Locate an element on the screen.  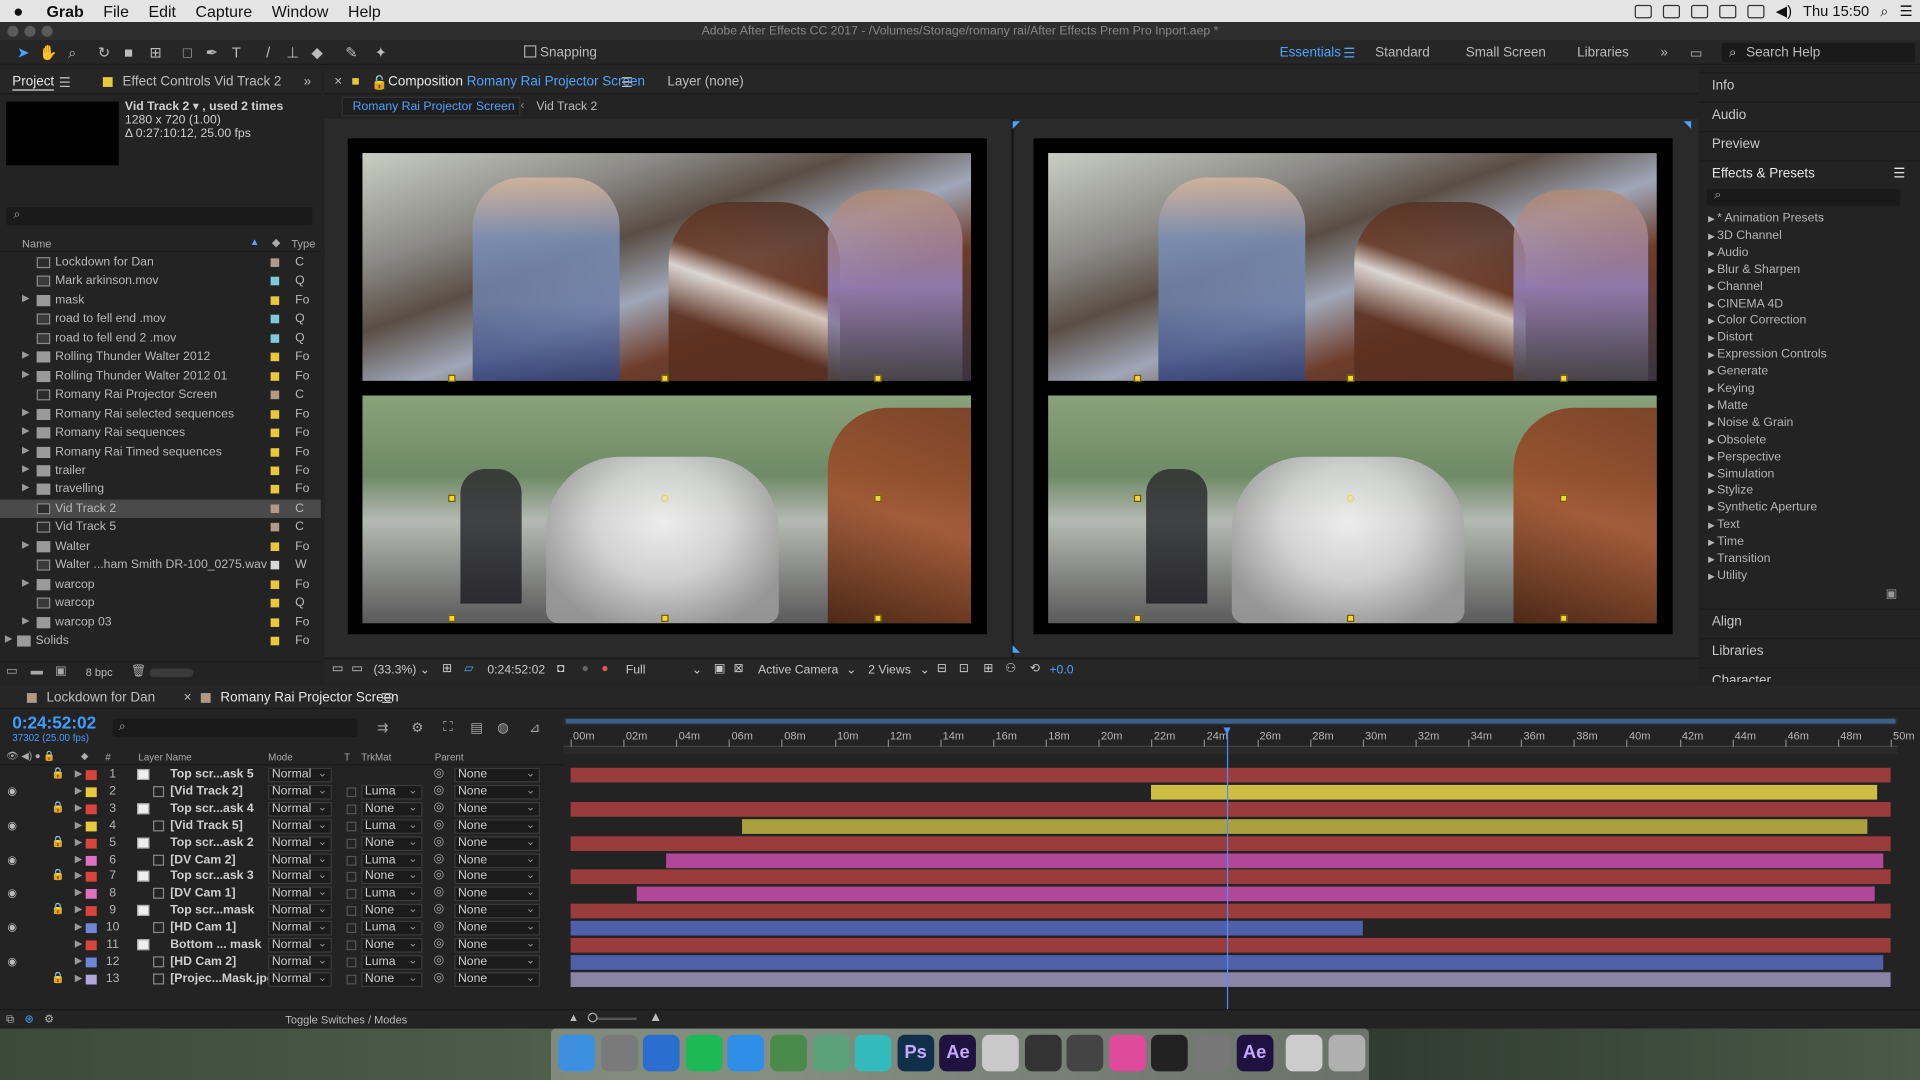
new-preset-icon: ▣ is located at coordinates (1892, 594).